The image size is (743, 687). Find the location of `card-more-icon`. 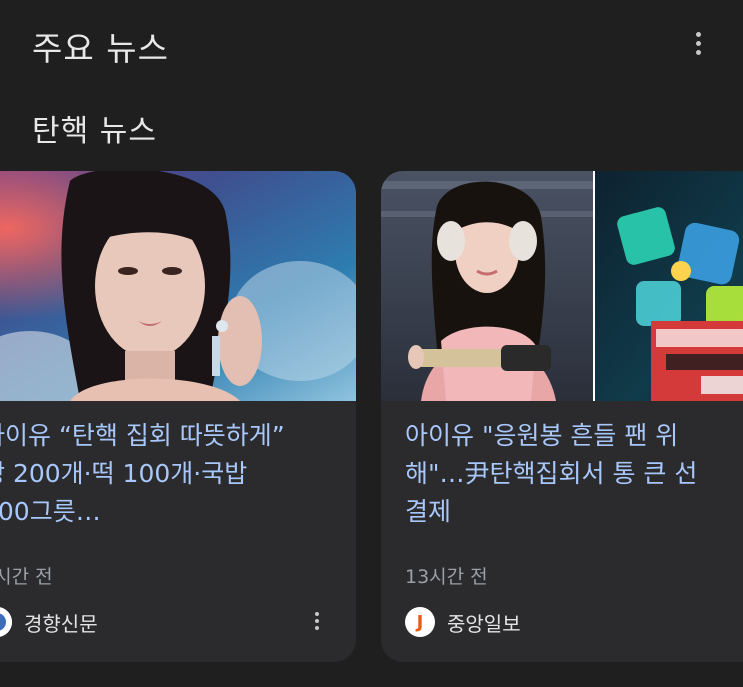

card-more-icon is located at coordinates (317, 621).